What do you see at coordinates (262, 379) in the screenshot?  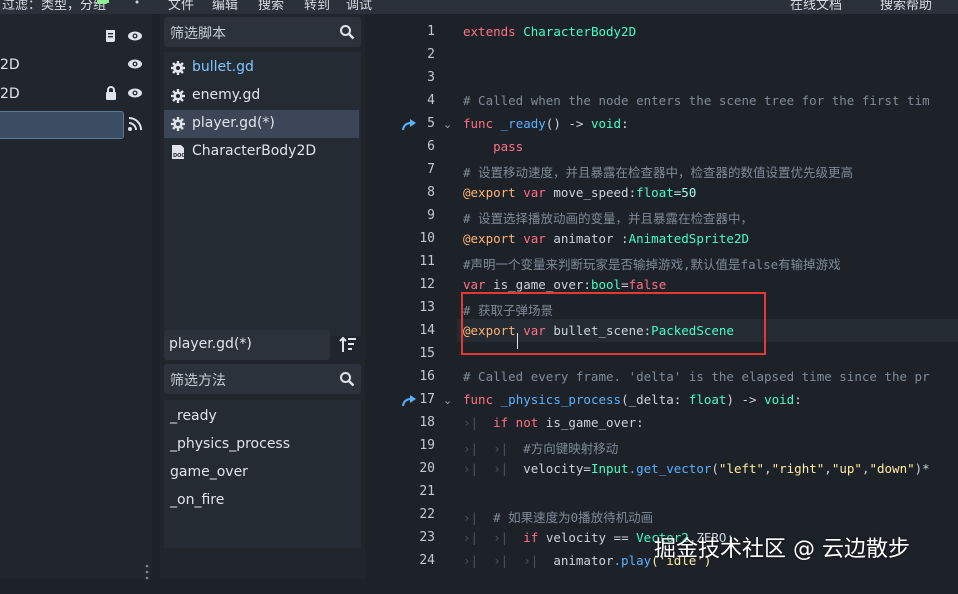 I see `filter-methods-input: 筛选方法` at bounding box center [262, 379].